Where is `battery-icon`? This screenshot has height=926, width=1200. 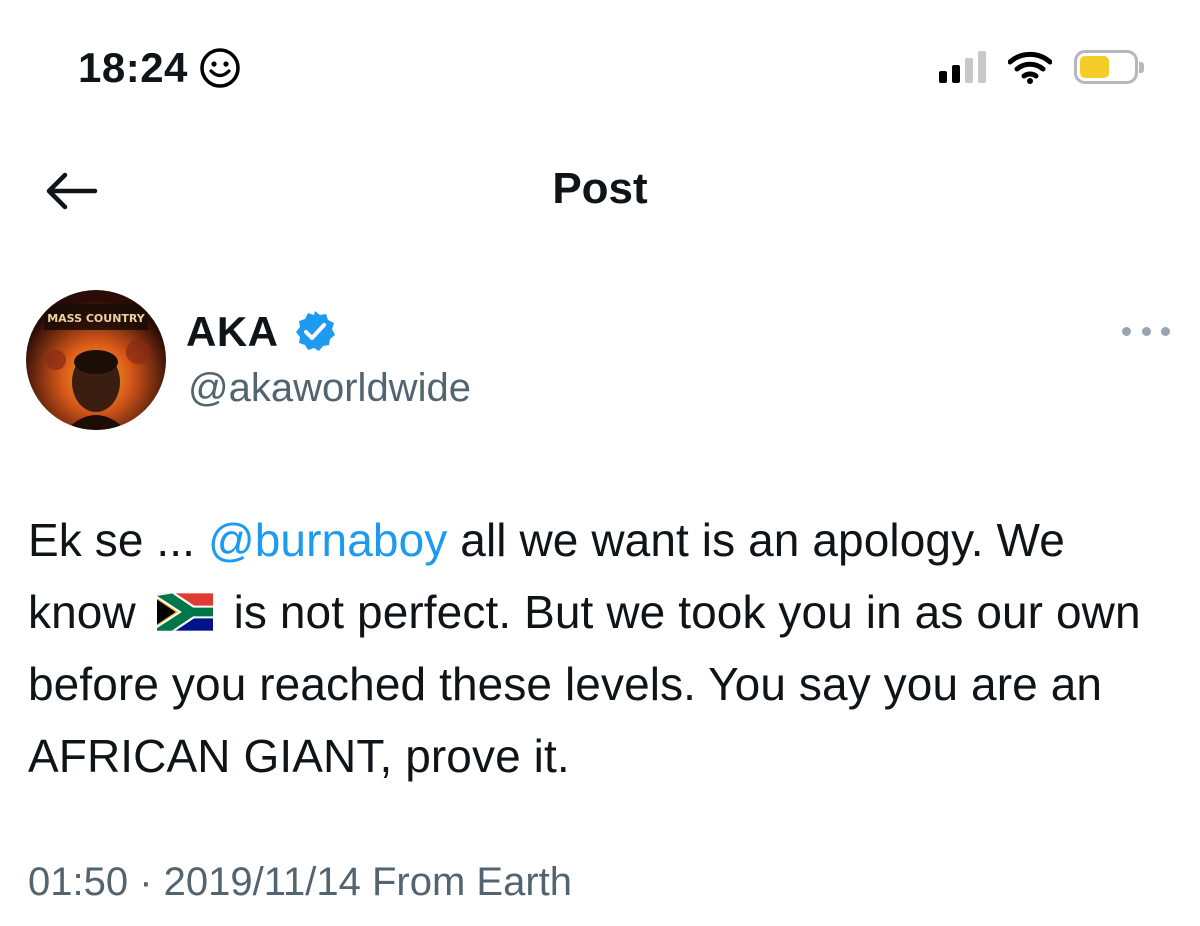 battery-icon is located at coordinates (1109, 67).